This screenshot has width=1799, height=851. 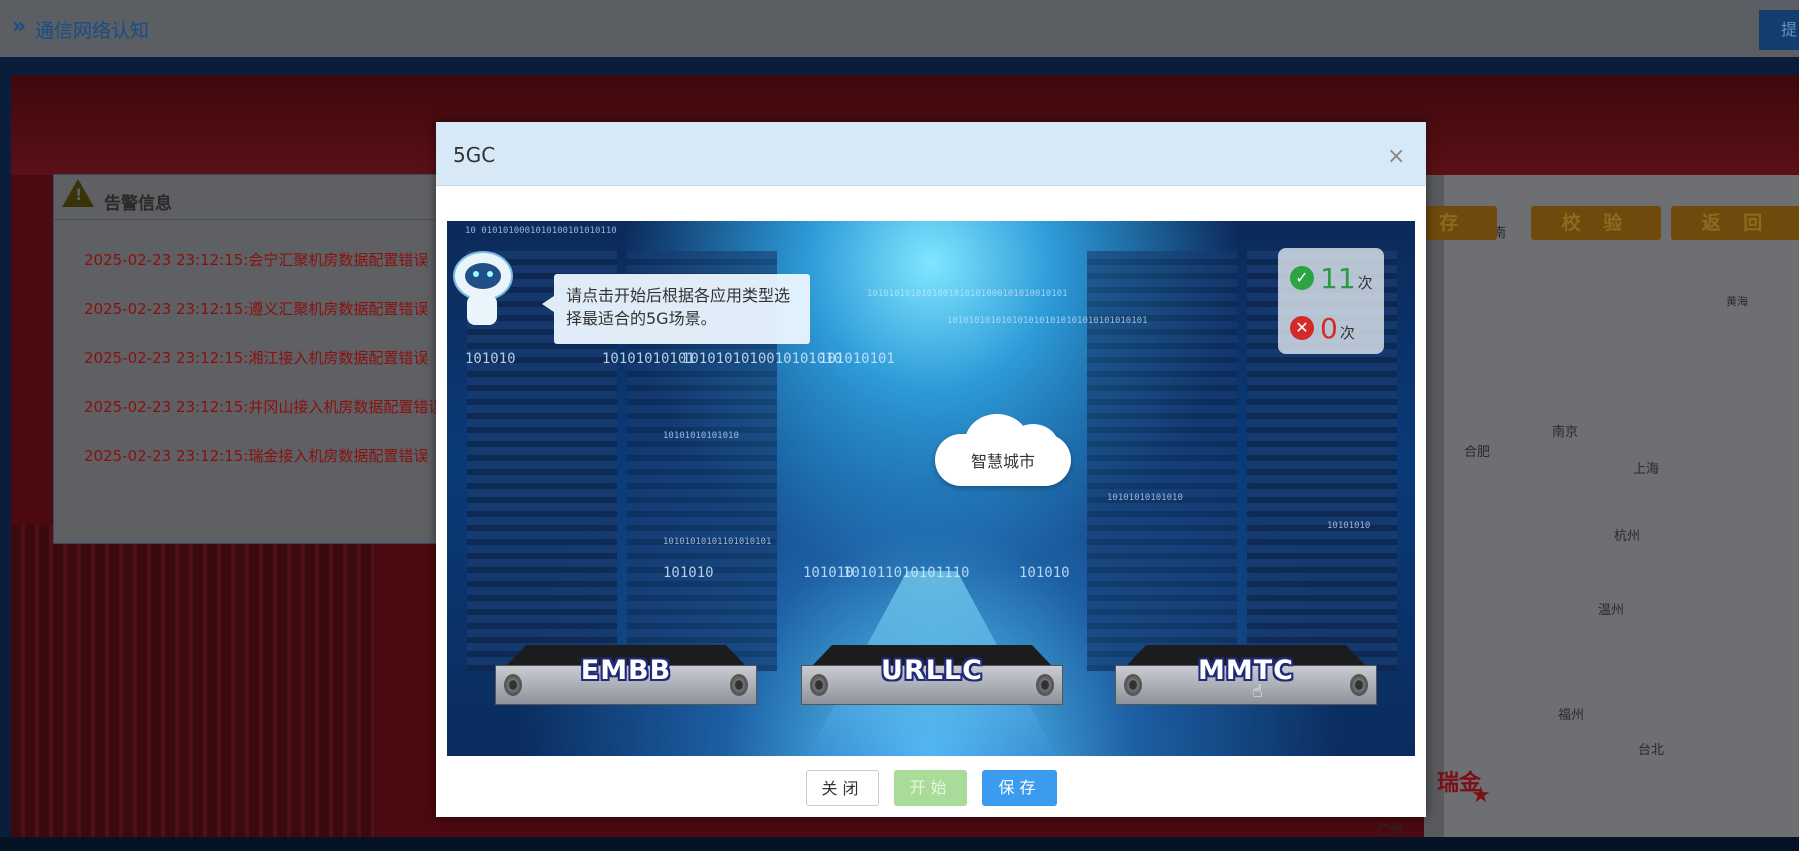 I want to click on server-embb: EMBB, so click(x=626, y=679).